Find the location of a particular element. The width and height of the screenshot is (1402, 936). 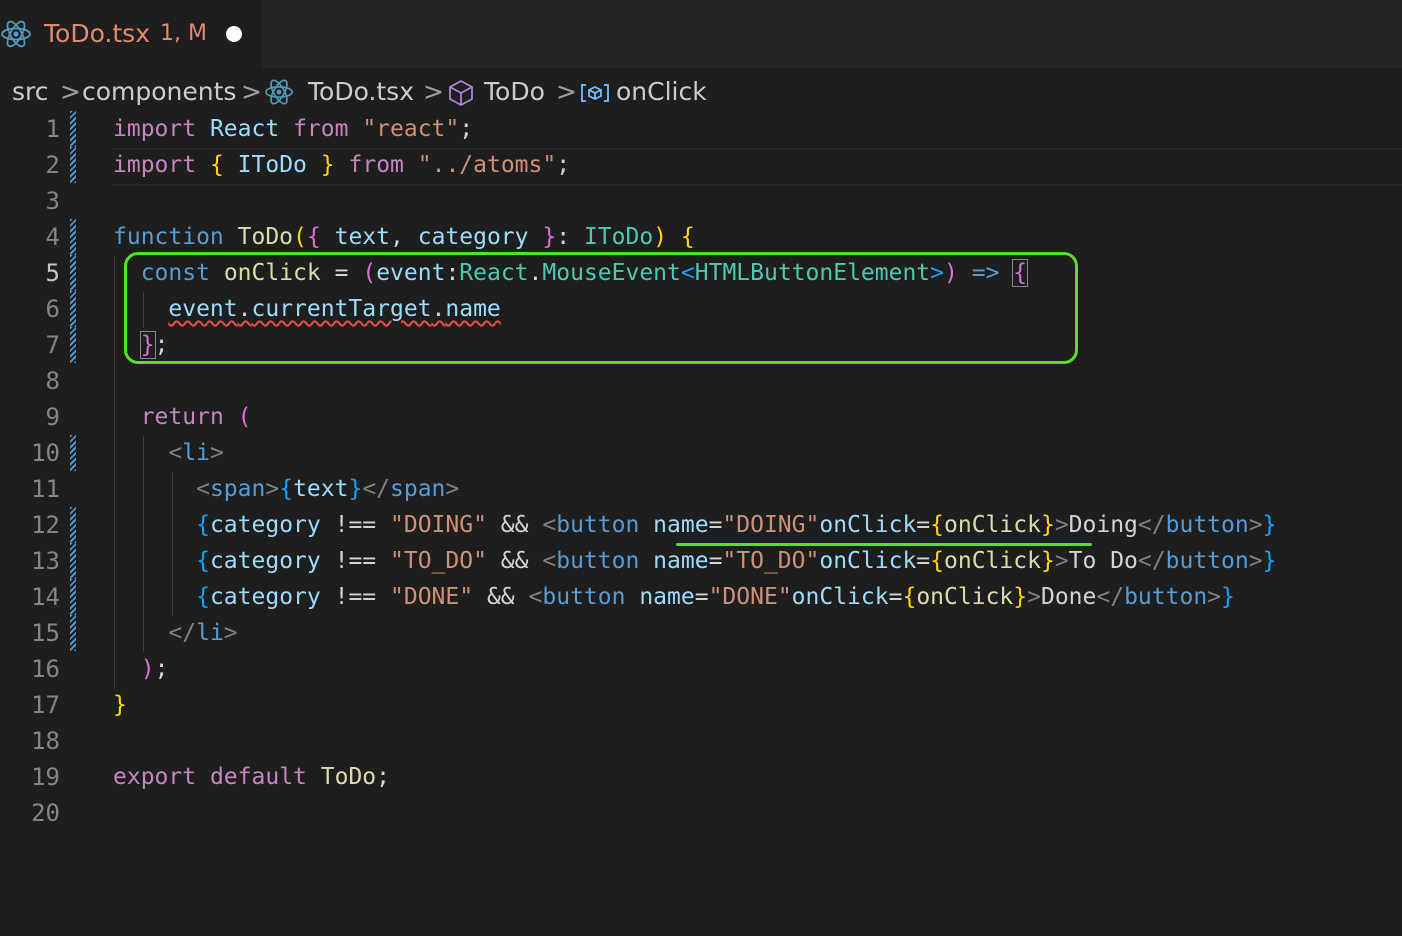

token: li is located at coordinates (196, 453).